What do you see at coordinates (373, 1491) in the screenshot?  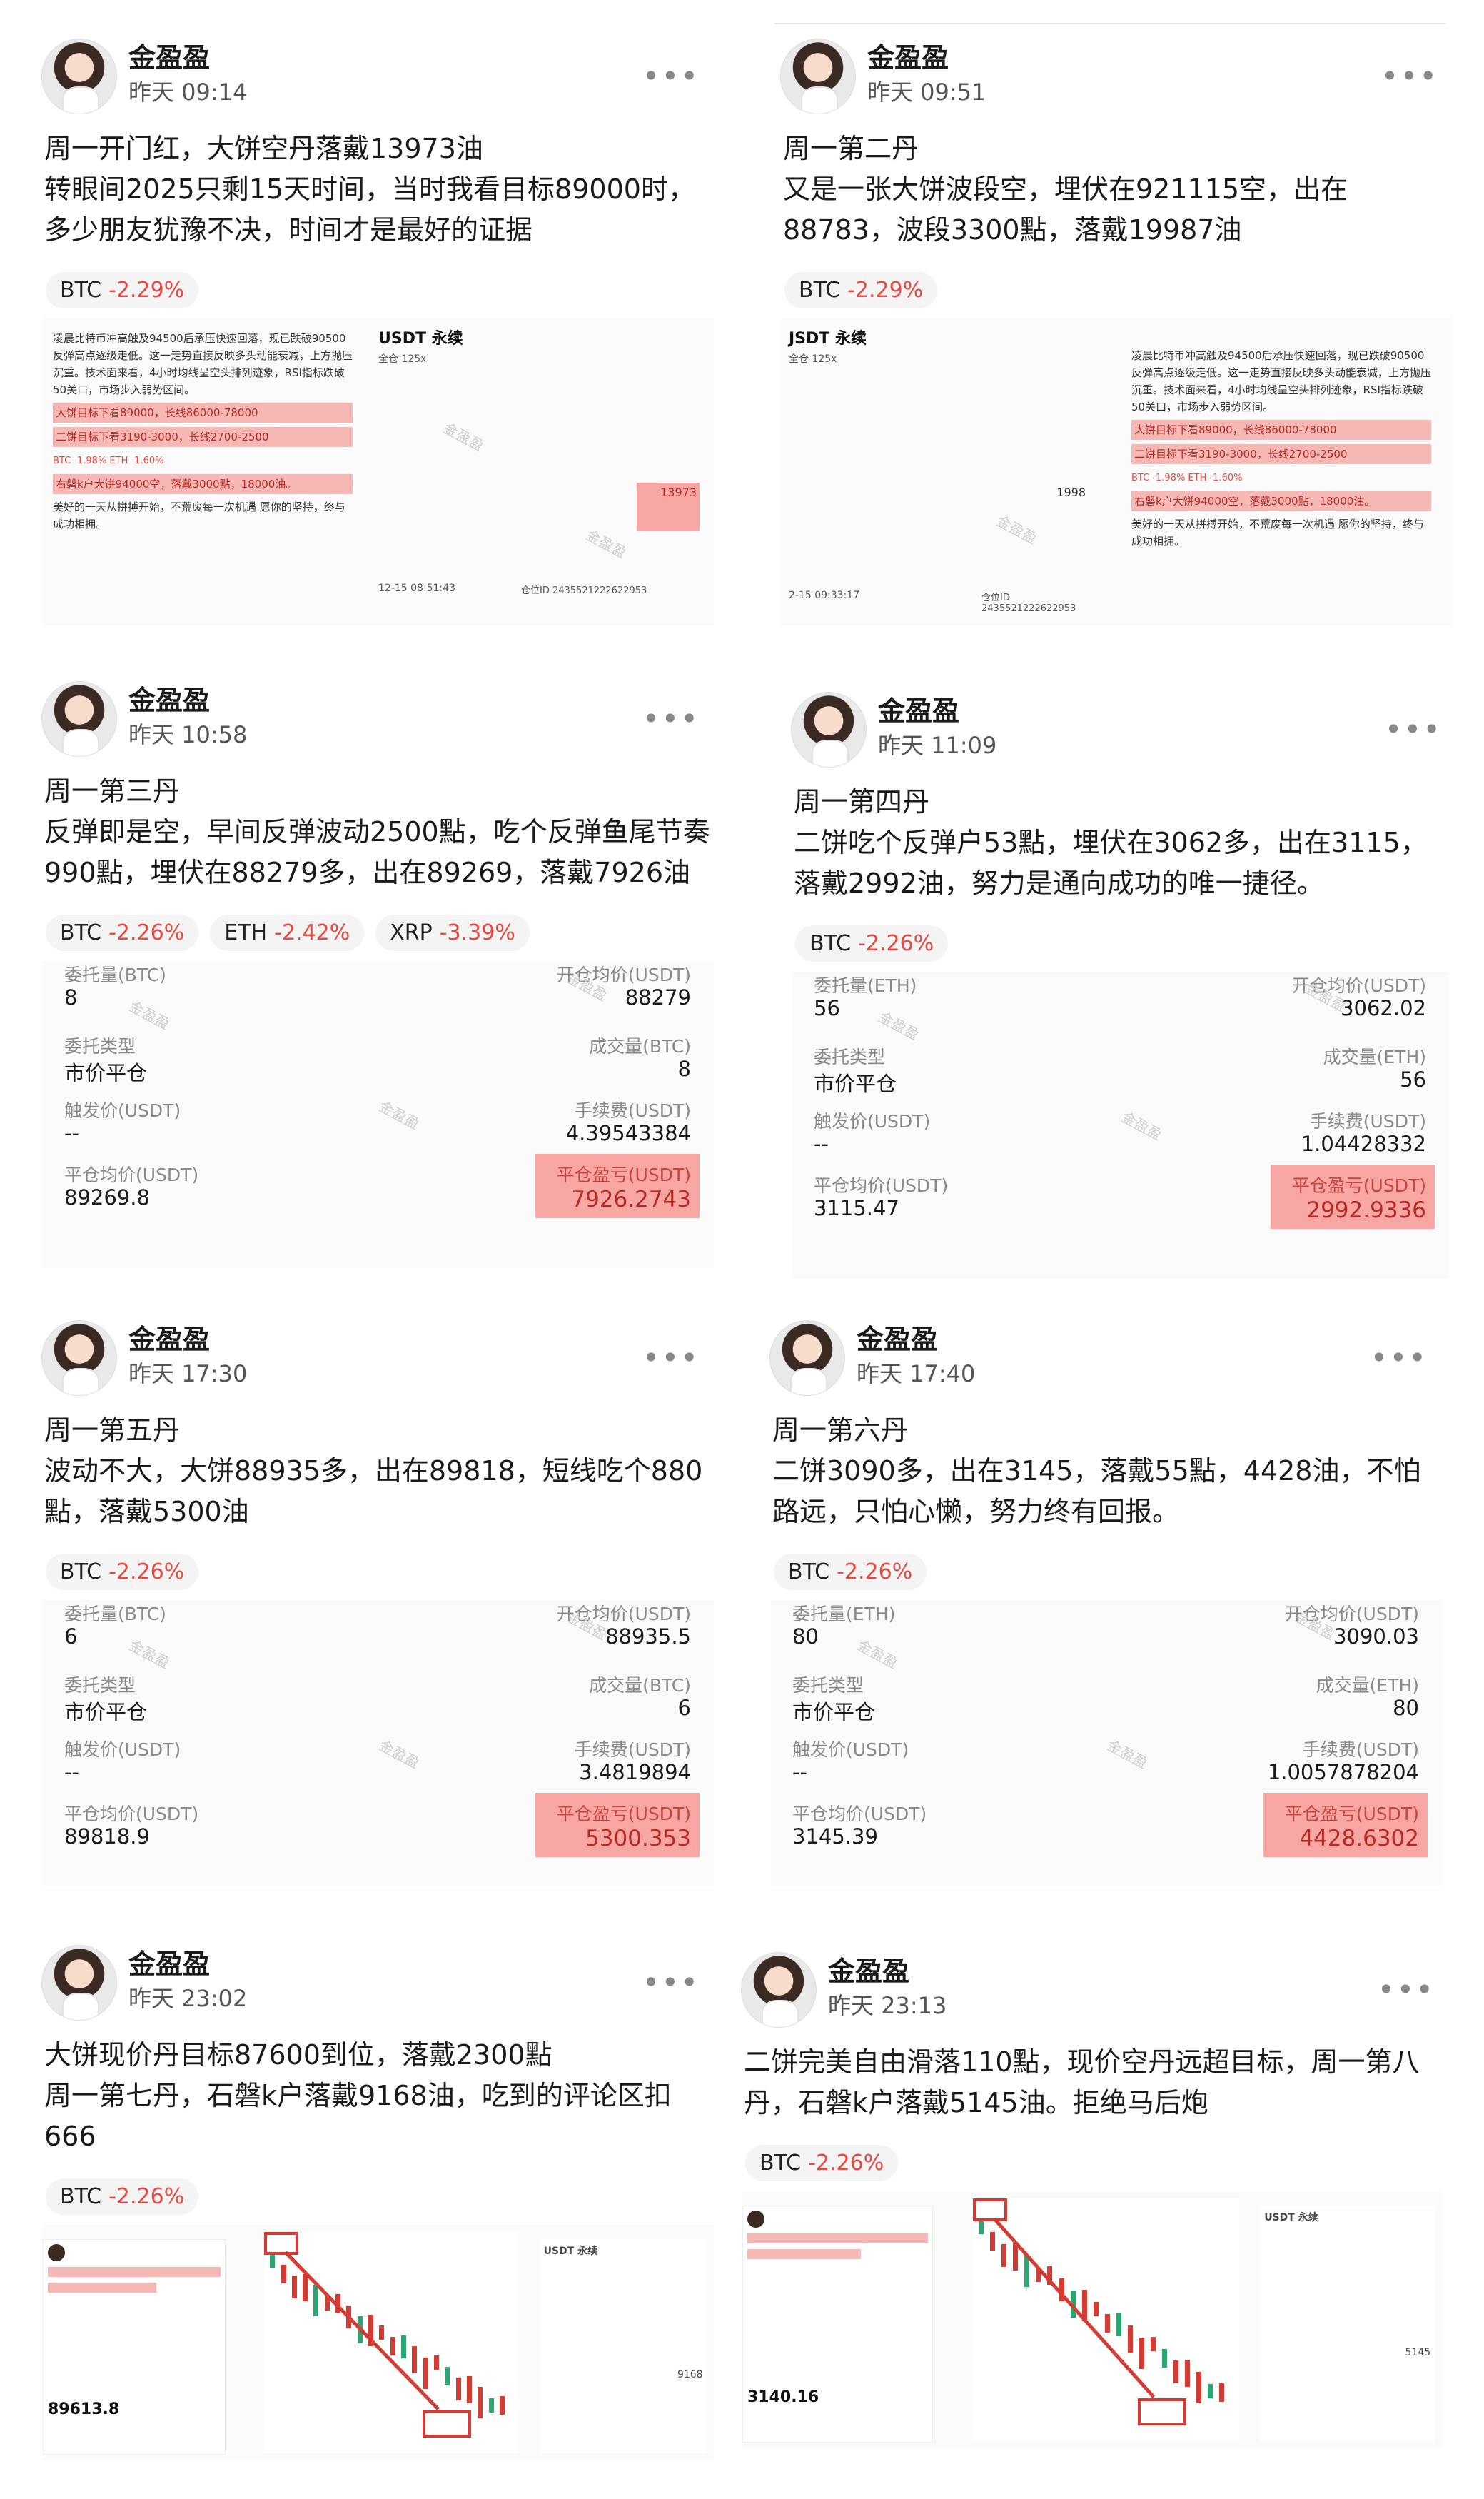 I see `post-line: 波动不大，大饼88935多，出在89818，短线吃个880點，落戴5300油` at bounding box center [373, 1491].